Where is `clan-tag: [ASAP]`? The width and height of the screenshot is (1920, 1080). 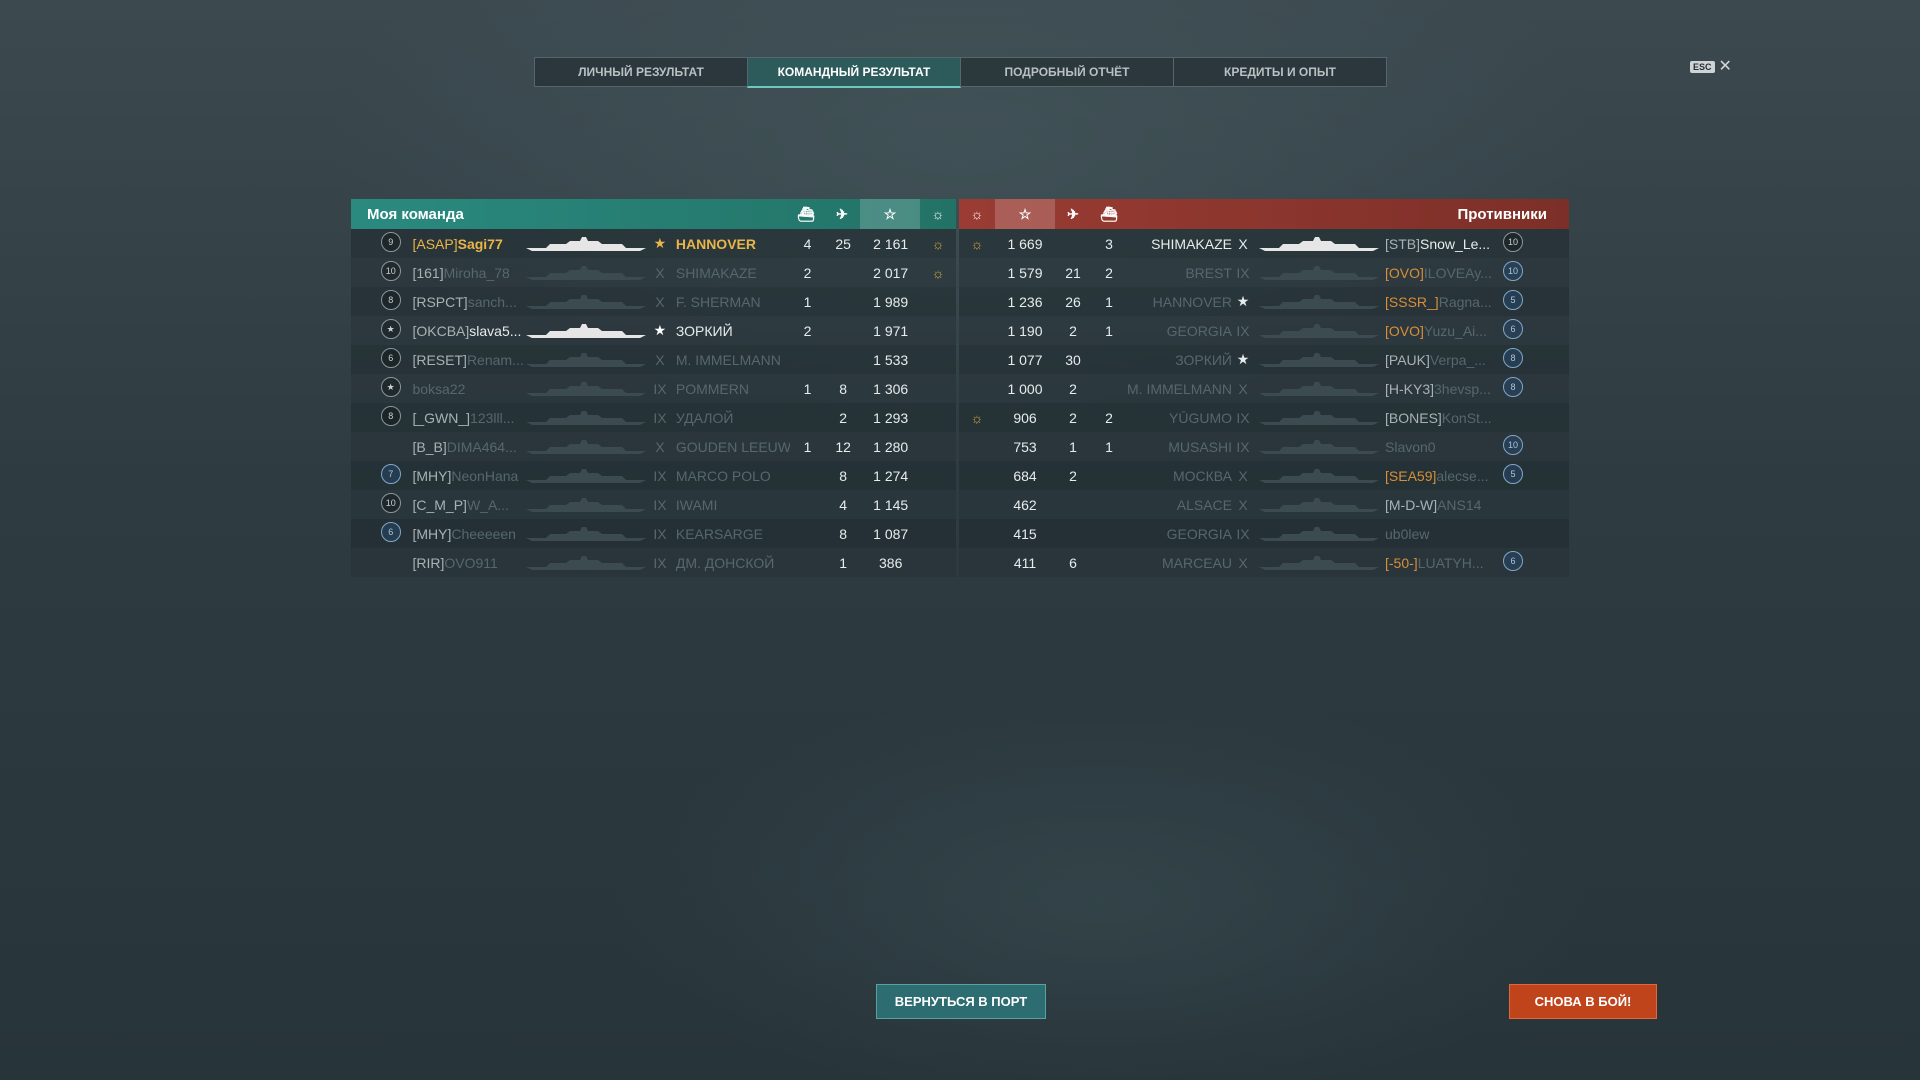 clan-tag: [ASAP] is located at coordinates (435, 243).